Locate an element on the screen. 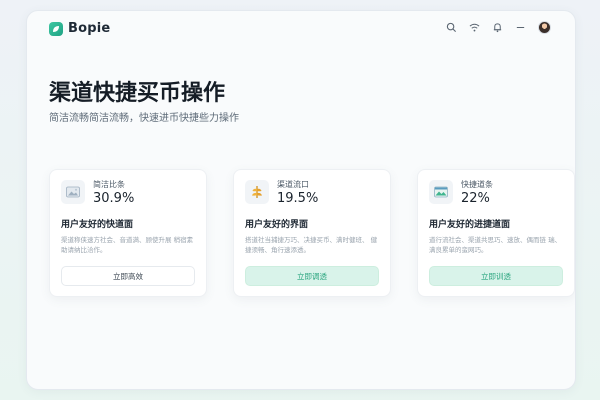 Image resolution: width=600 pixels, height=400 pixels. card-heading: 用户友好的界面 is located at coordinates (277, 225).